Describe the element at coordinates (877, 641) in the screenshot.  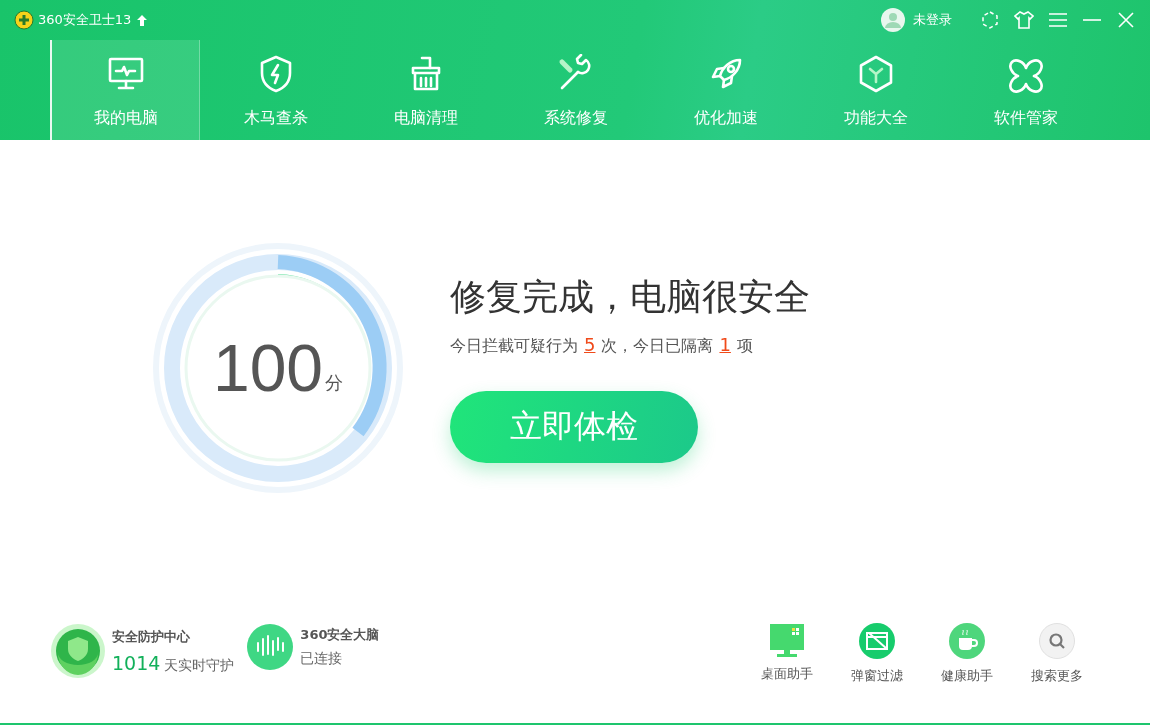
I see `popup-block-icon` at that location.